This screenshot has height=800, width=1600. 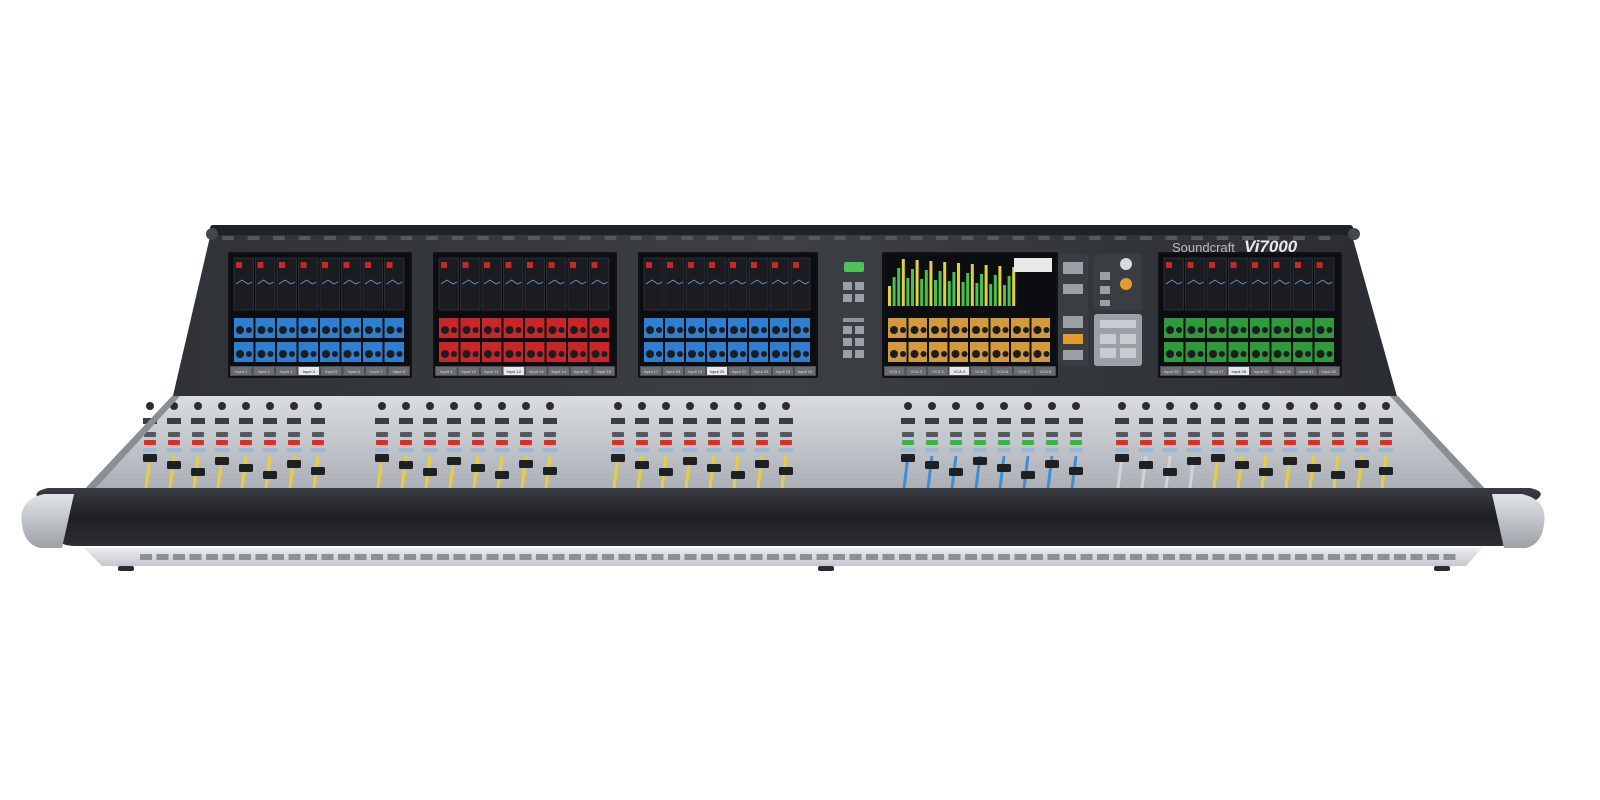 I want to click on screen-tab-label: Input 2, so click(x=264, y=371).